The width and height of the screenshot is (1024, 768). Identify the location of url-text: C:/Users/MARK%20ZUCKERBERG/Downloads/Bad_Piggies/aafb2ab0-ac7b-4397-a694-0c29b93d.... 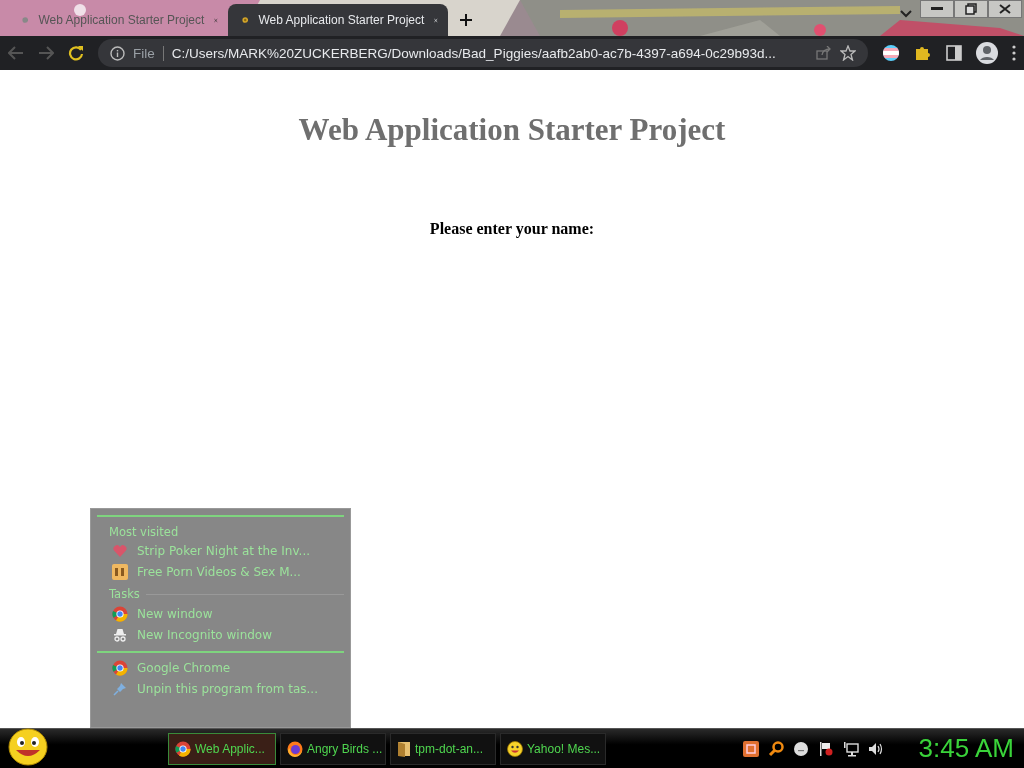
(474, 53).